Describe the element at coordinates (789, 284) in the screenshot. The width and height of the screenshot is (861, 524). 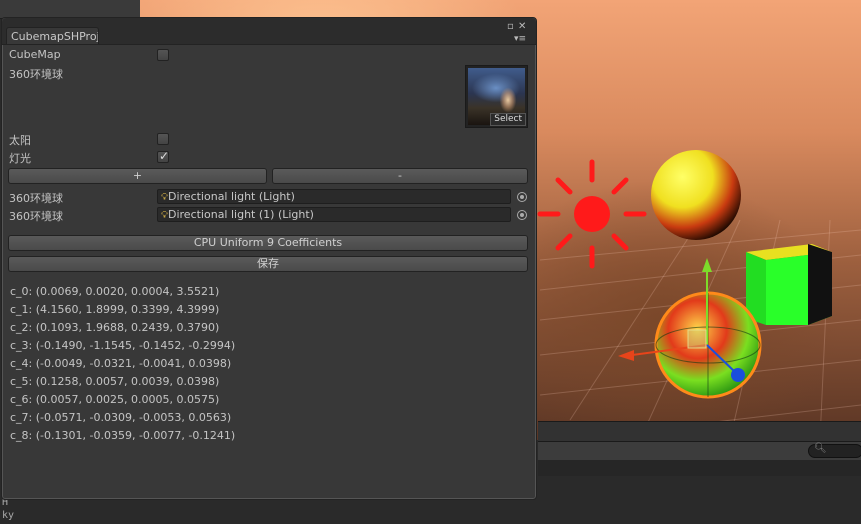
I see `cube-object` at that location.